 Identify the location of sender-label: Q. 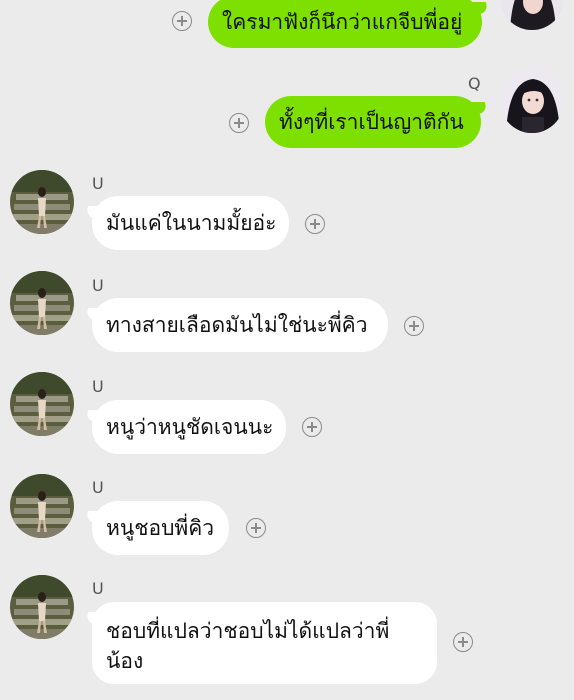
(474, 83).